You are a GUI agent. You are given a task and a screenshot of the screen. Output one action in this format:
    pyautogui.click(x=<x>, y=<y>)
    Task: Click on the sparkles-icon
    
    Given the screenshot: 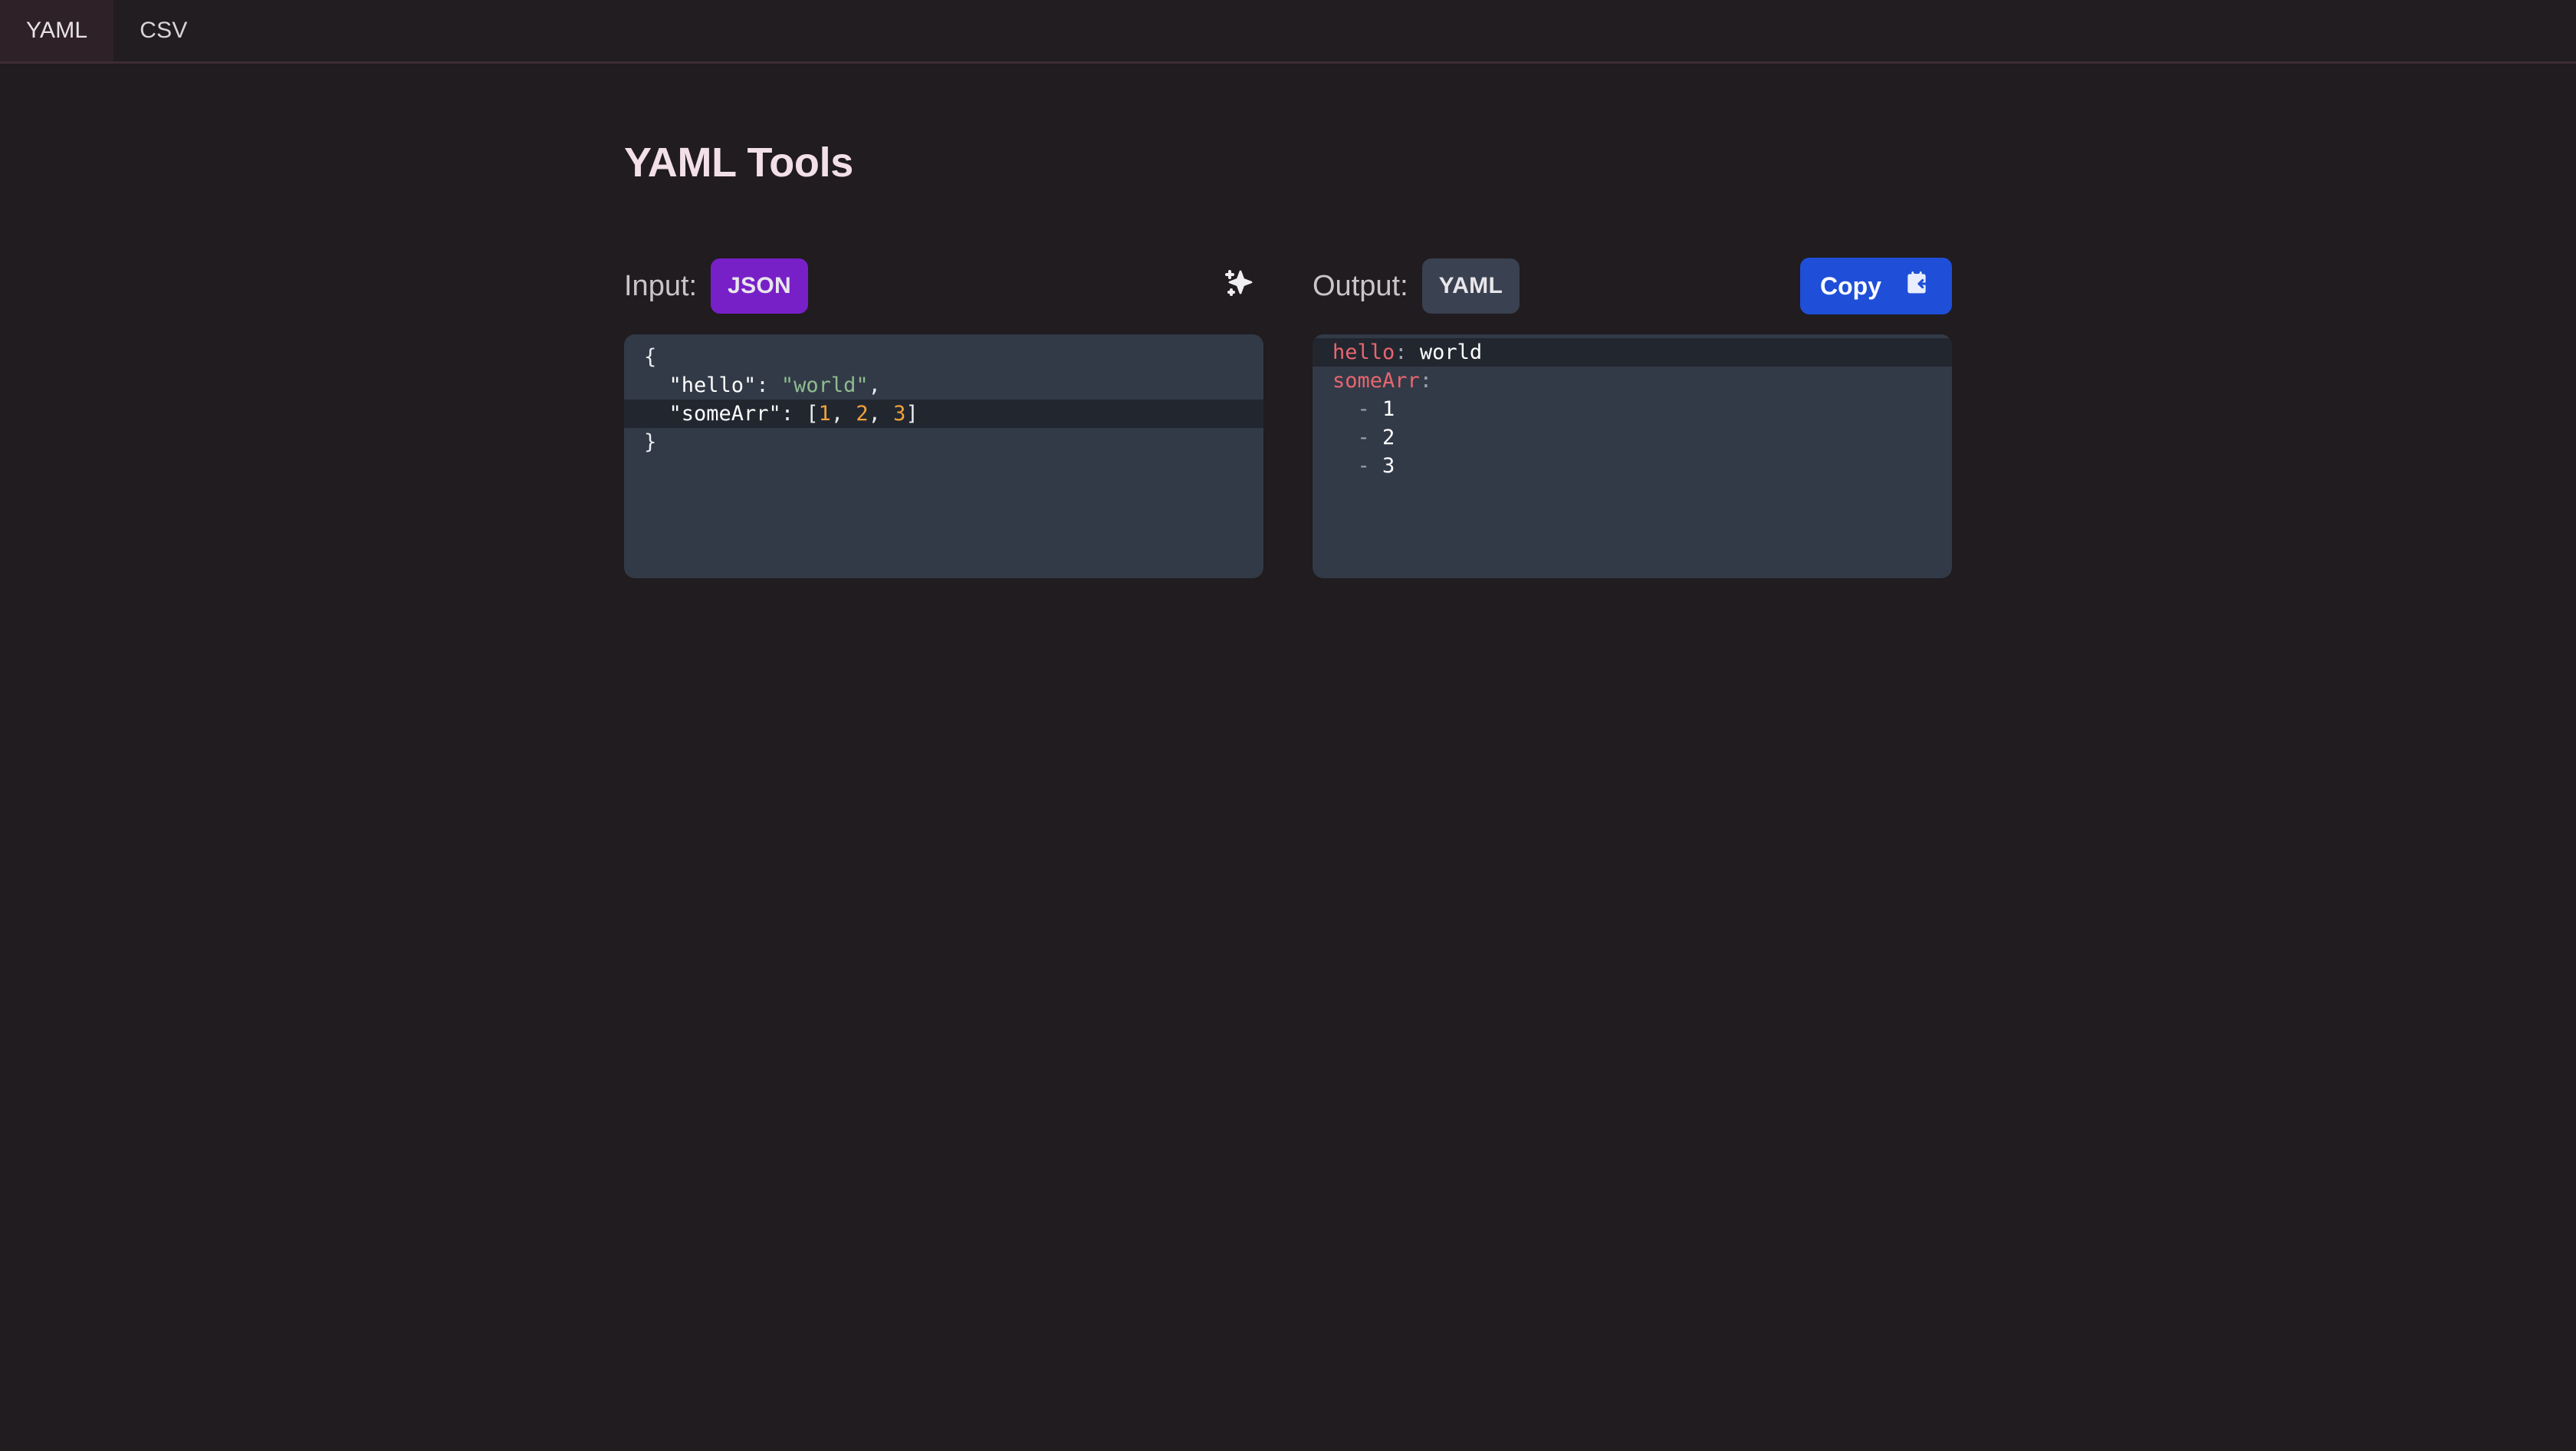 What is the action you would take?
    pyautogui.click(x=1240, y=286)
    